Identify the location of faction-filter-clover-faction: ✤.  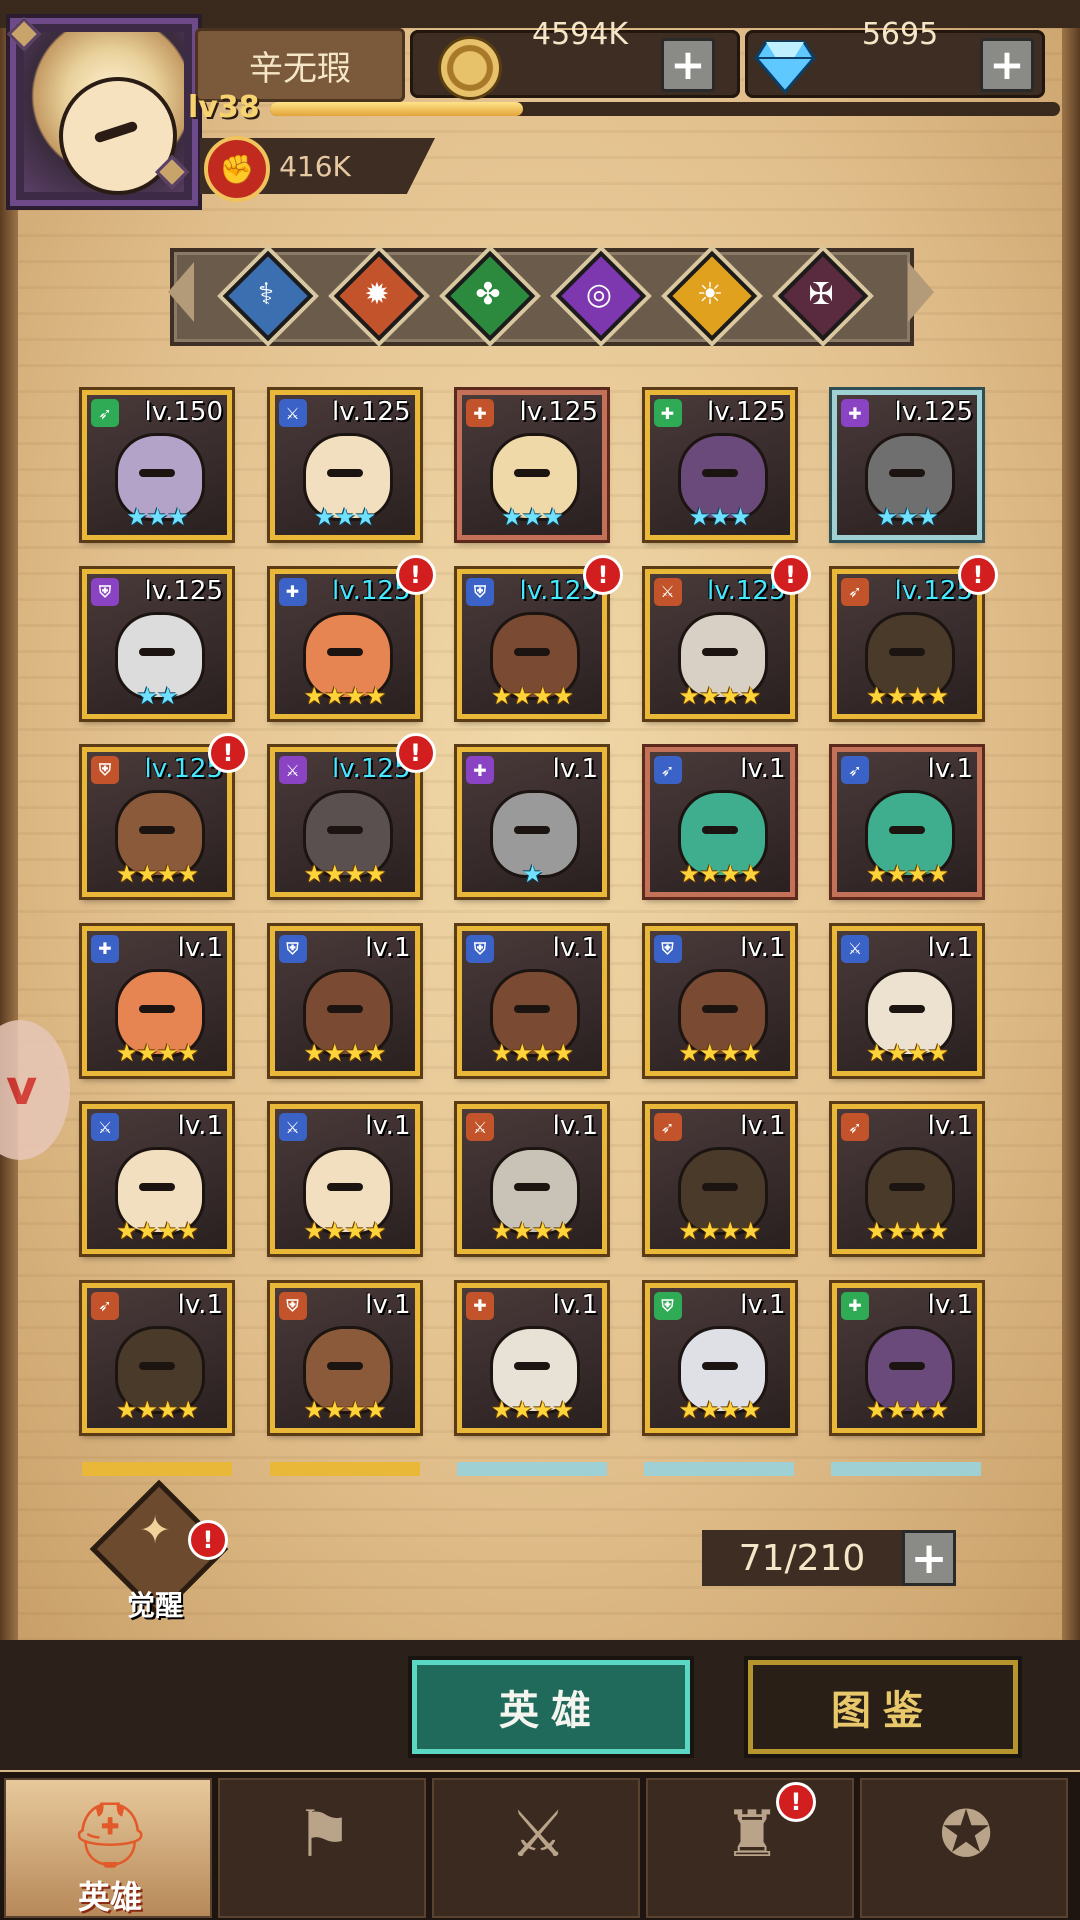
(490, 296).